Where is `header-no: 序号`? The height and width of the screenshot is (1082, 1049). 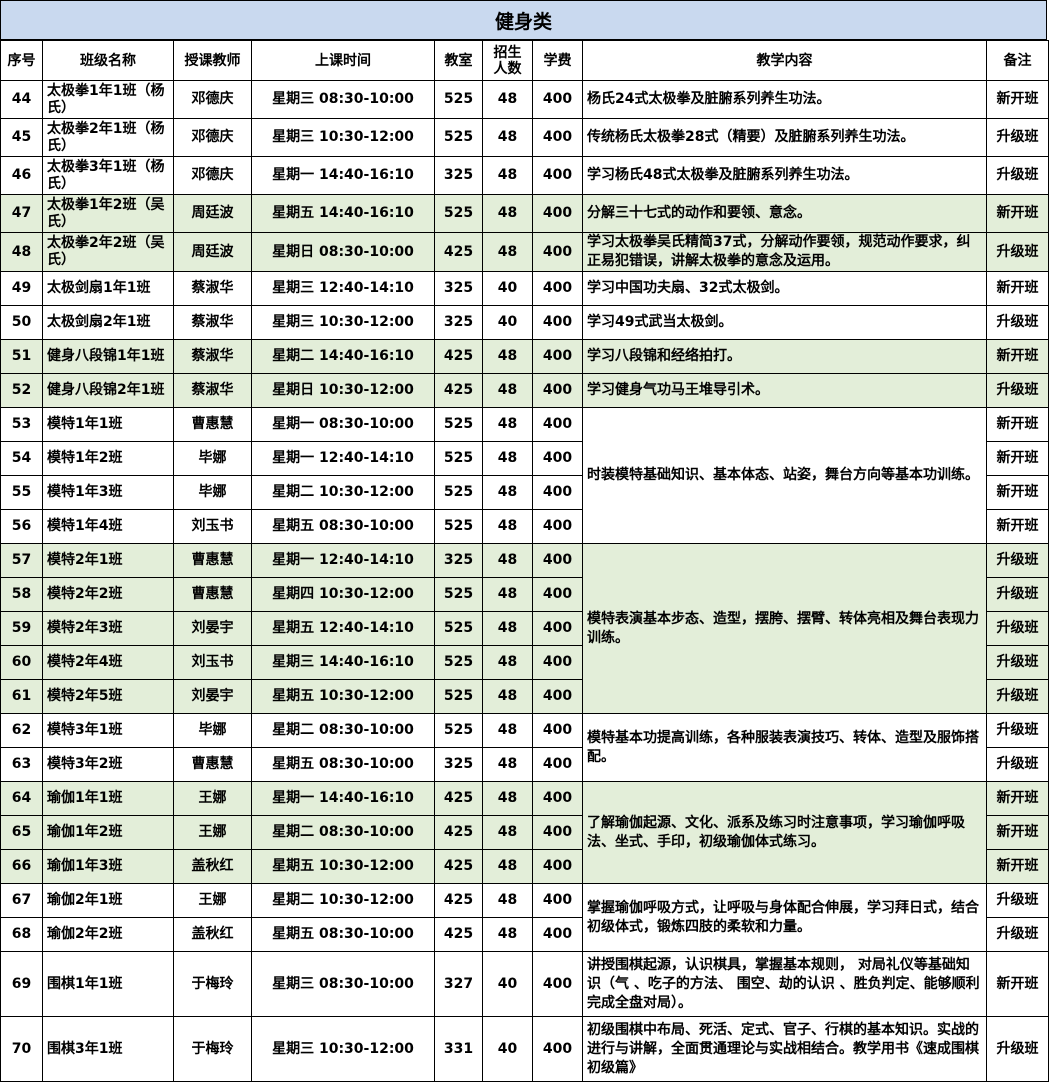 header-no: 序号 is located at coordinates (21, 60).